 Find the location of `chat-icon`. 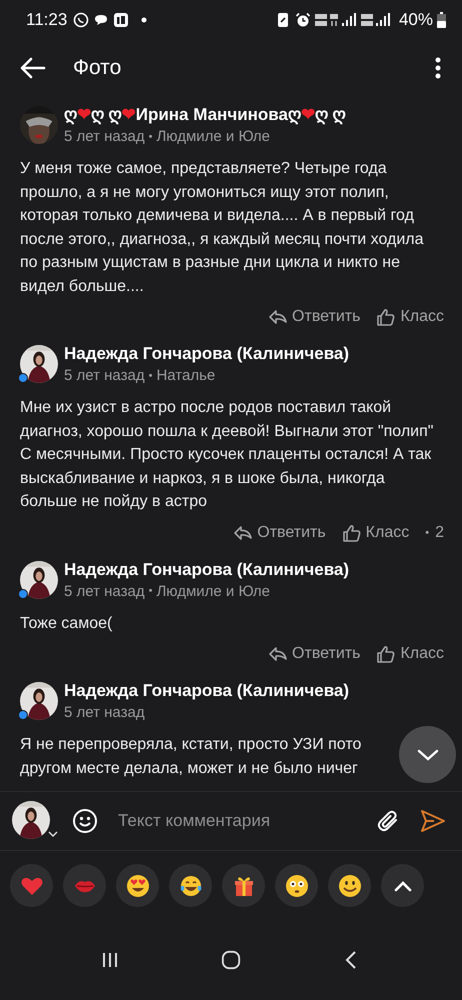

chat-icon is located at coordinates (81, 20).